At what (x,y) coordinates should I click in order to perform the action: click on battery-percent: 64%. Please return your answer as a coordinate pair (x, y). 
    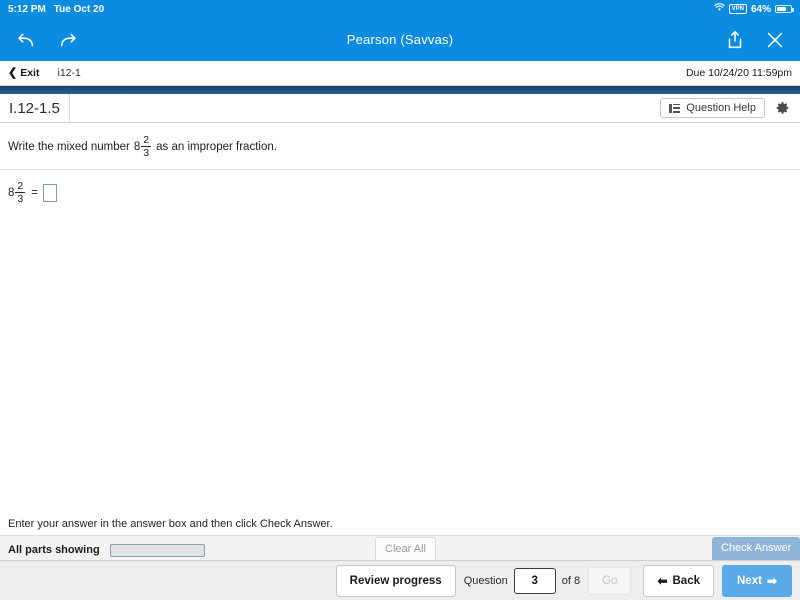
    Looking at the image, I should click on (760, 9).